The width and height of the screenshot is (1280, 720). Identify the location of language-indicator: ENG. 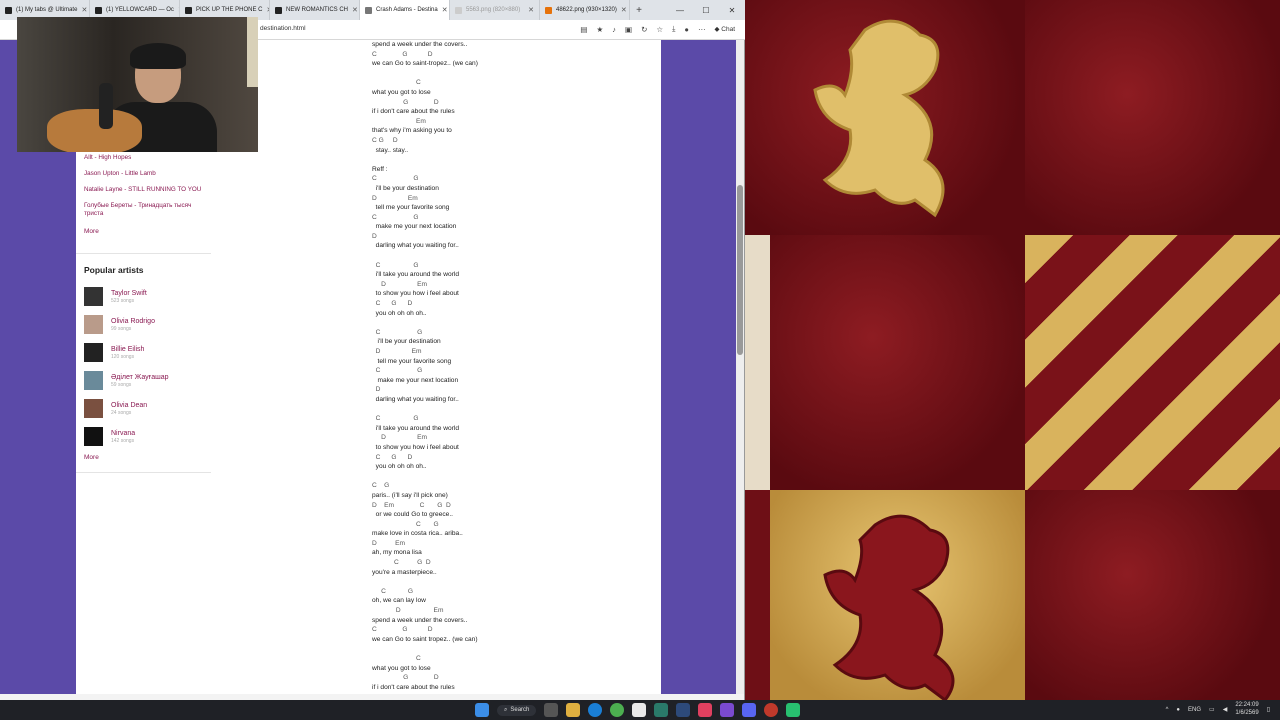
(1194, 710).